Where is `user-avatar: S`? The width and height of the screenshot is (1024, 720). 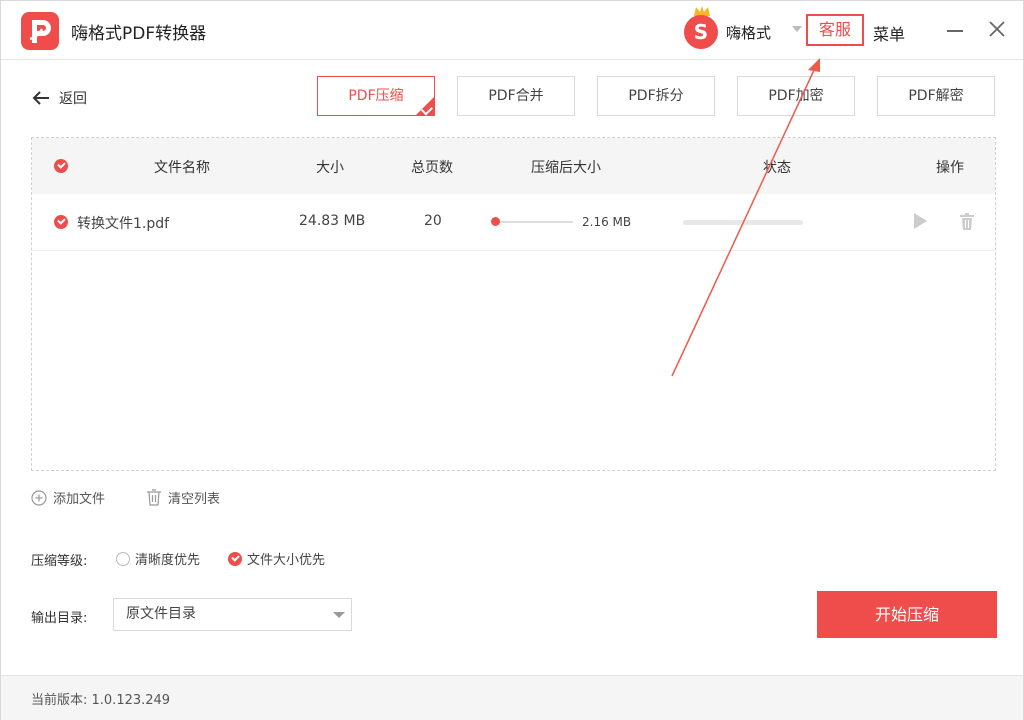
user-avatar: S is located at coordinates (701, 32).